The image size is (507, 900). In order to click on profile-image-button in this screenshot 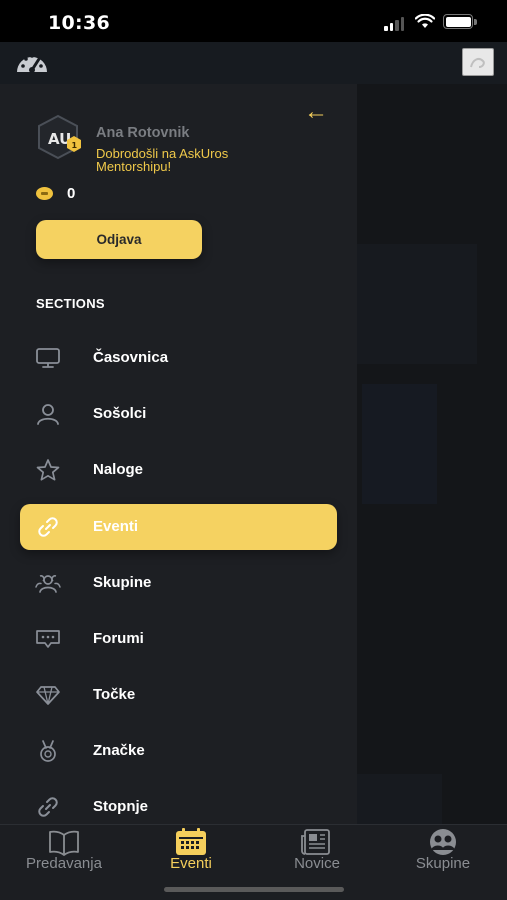, I will do `click(478, 62)`.